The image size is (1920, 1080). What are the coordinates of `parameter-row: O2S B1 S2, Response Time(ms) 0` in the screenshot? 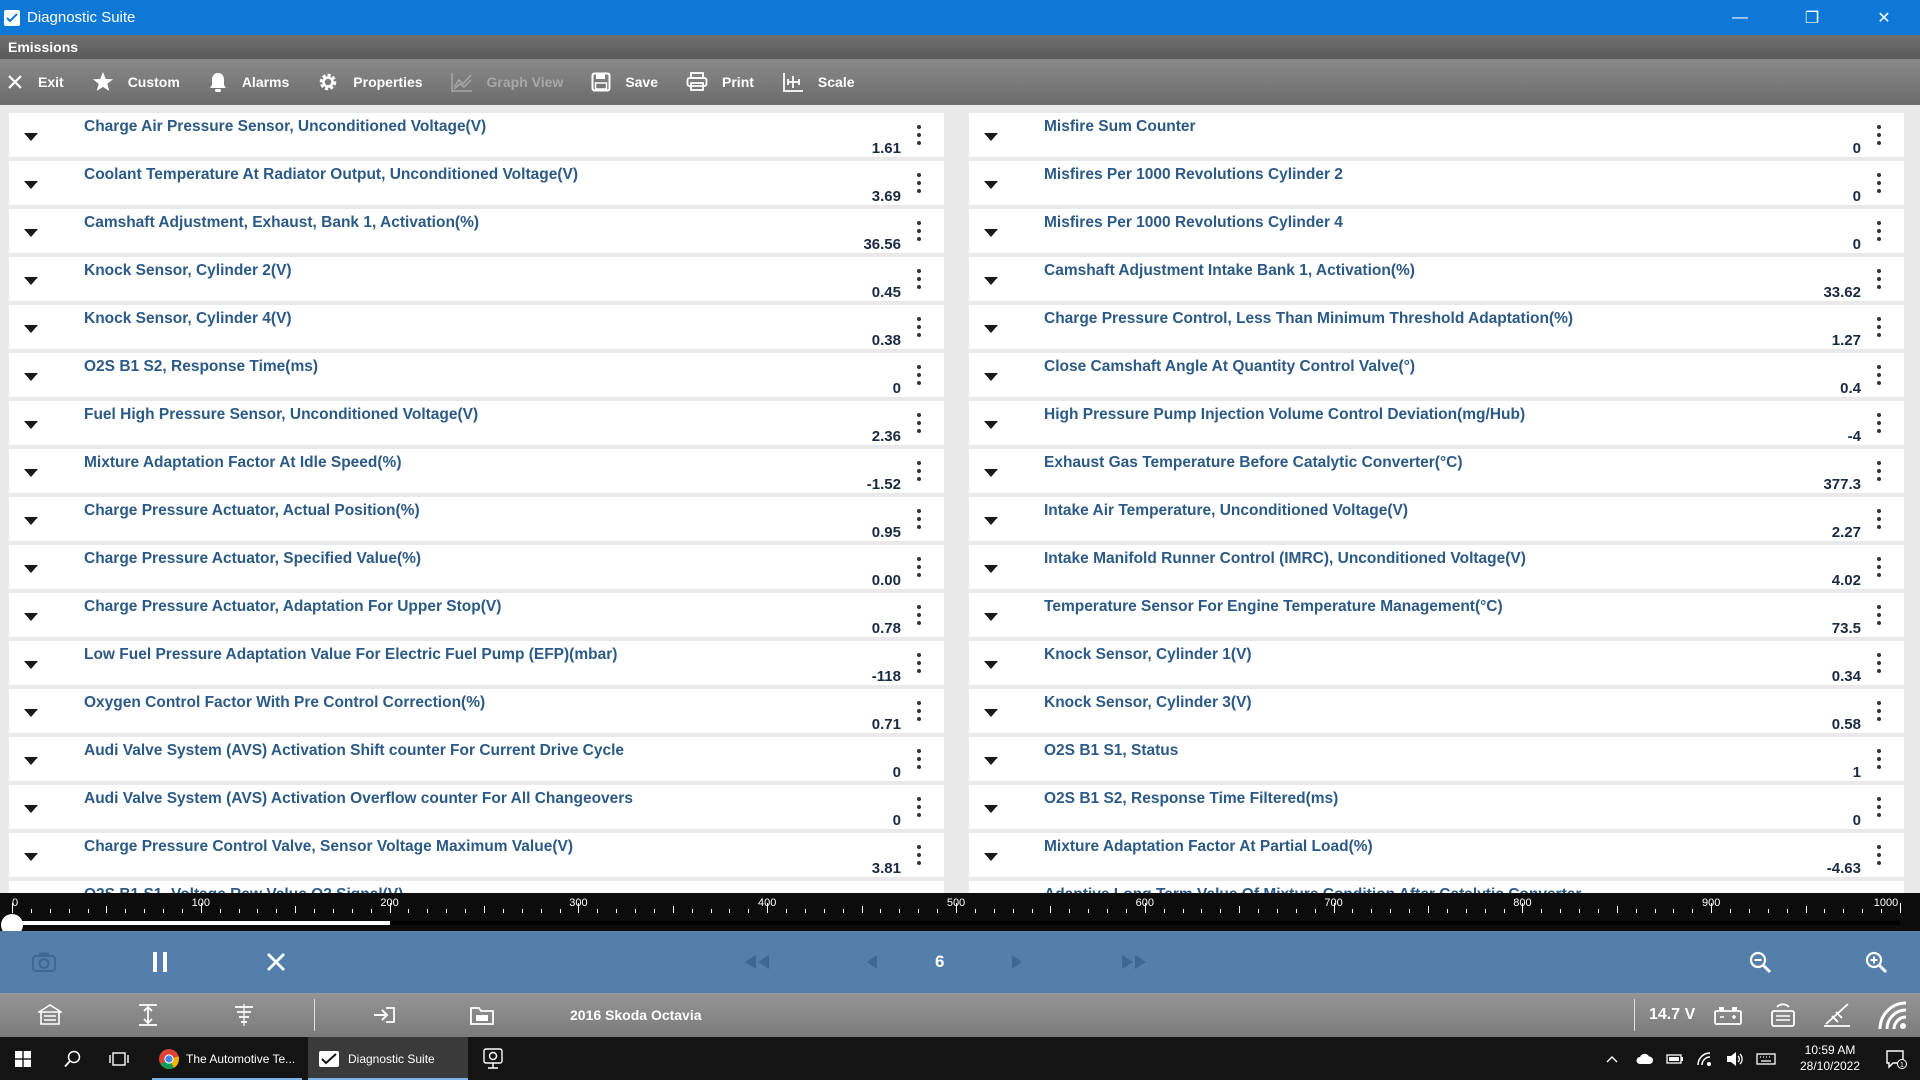 It's located at (476, 375).